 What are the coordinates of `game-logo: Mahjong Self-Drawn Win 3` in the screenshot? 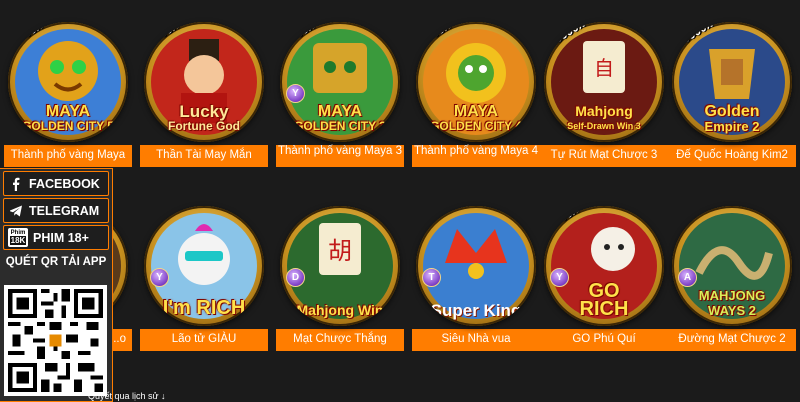 It's located at (604, 117).